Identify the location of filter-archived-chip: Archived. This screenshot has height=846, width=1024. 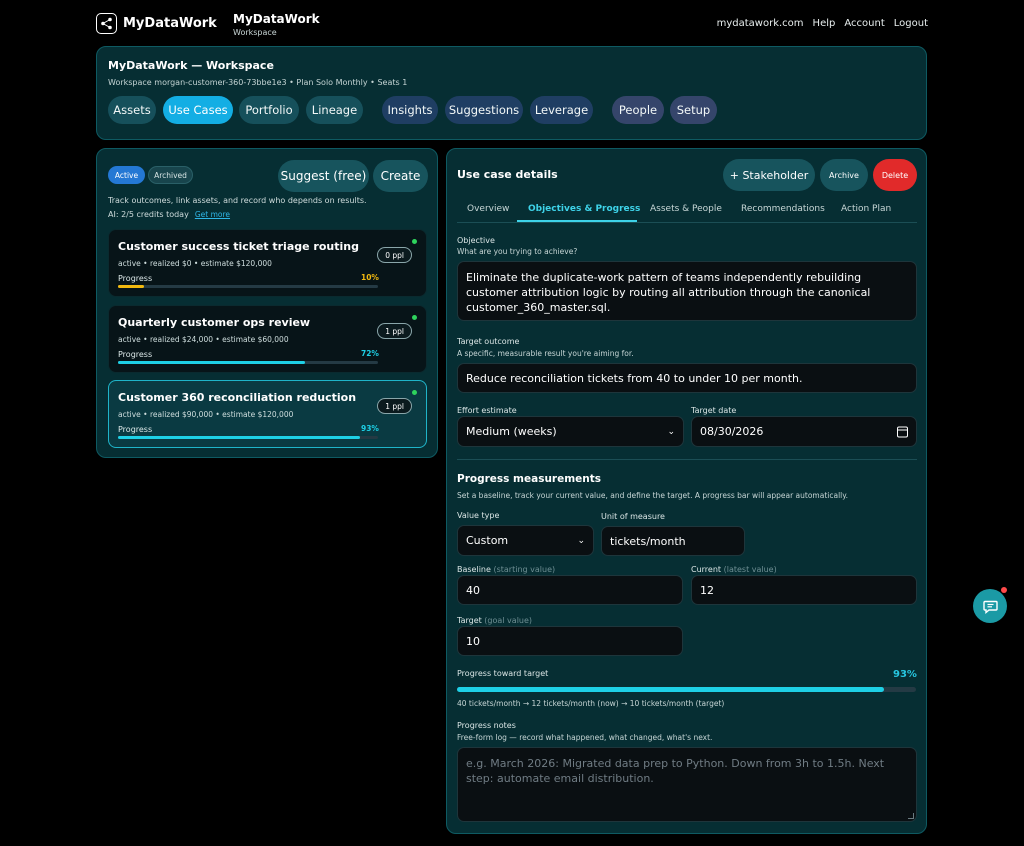
(170, 175).